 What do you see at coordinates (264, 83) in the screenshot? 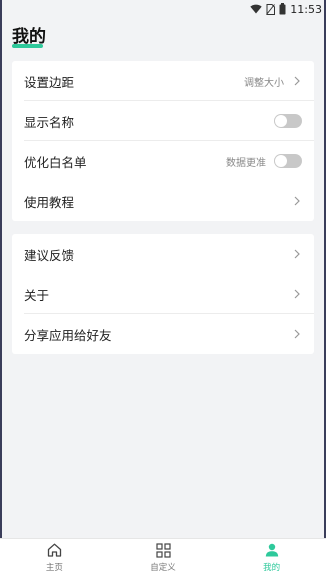
I see `row-value: 调整大小` at bounding box center [264, 83].